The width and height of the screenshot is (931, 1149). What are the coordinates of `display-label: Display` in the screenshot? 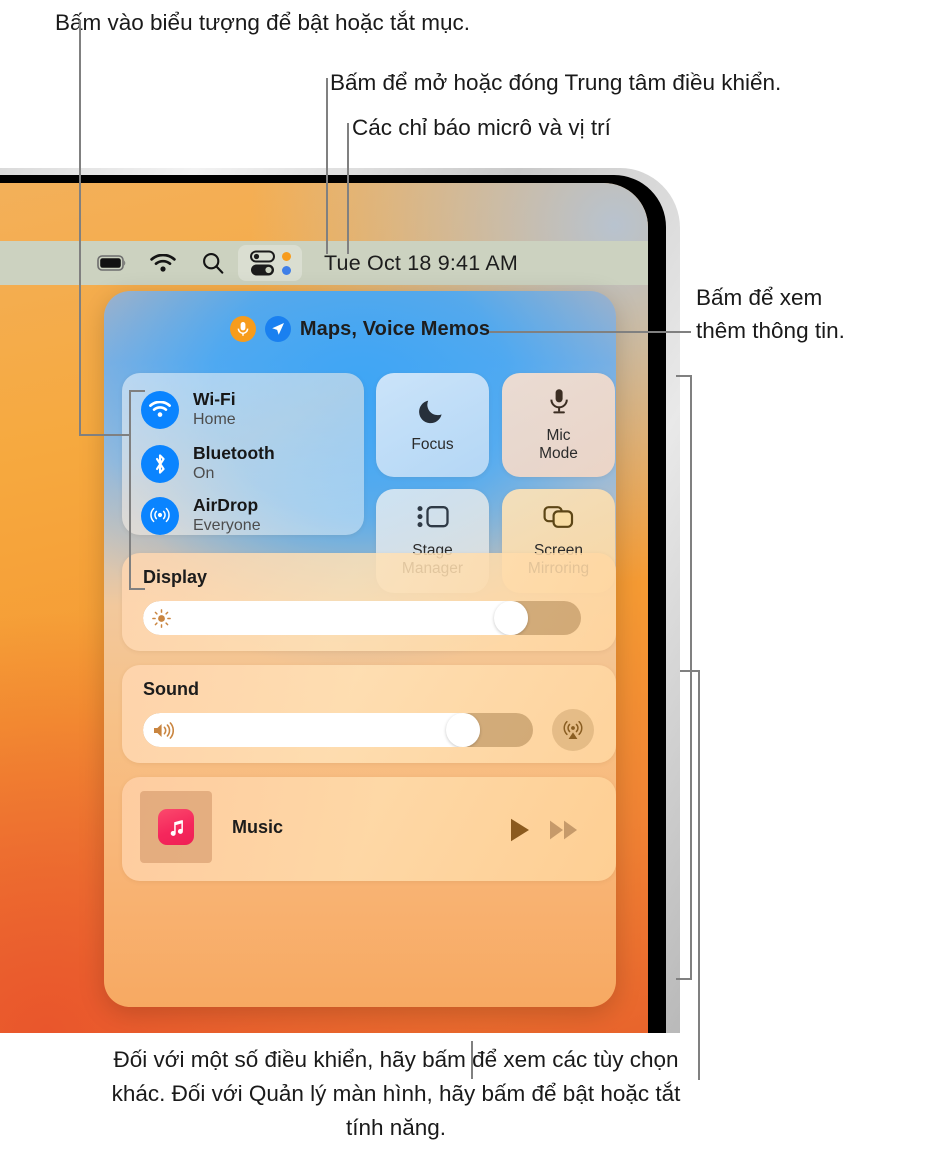 It's located at (175, 577).